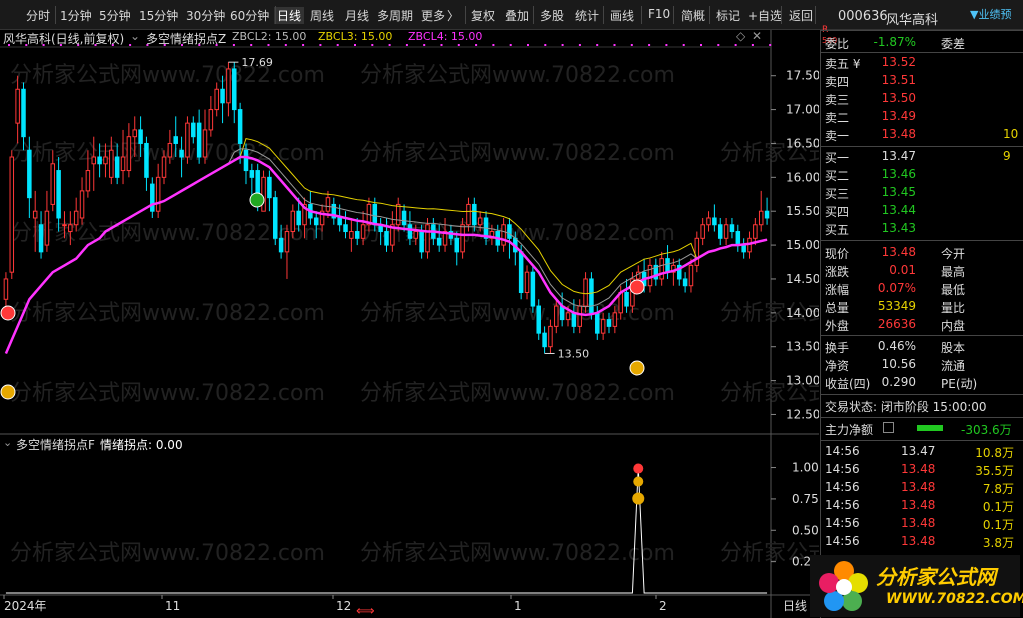  Describe the element at coordinates (638, 481) in the screenshot. I see `peak-diamond-icon` at that location.